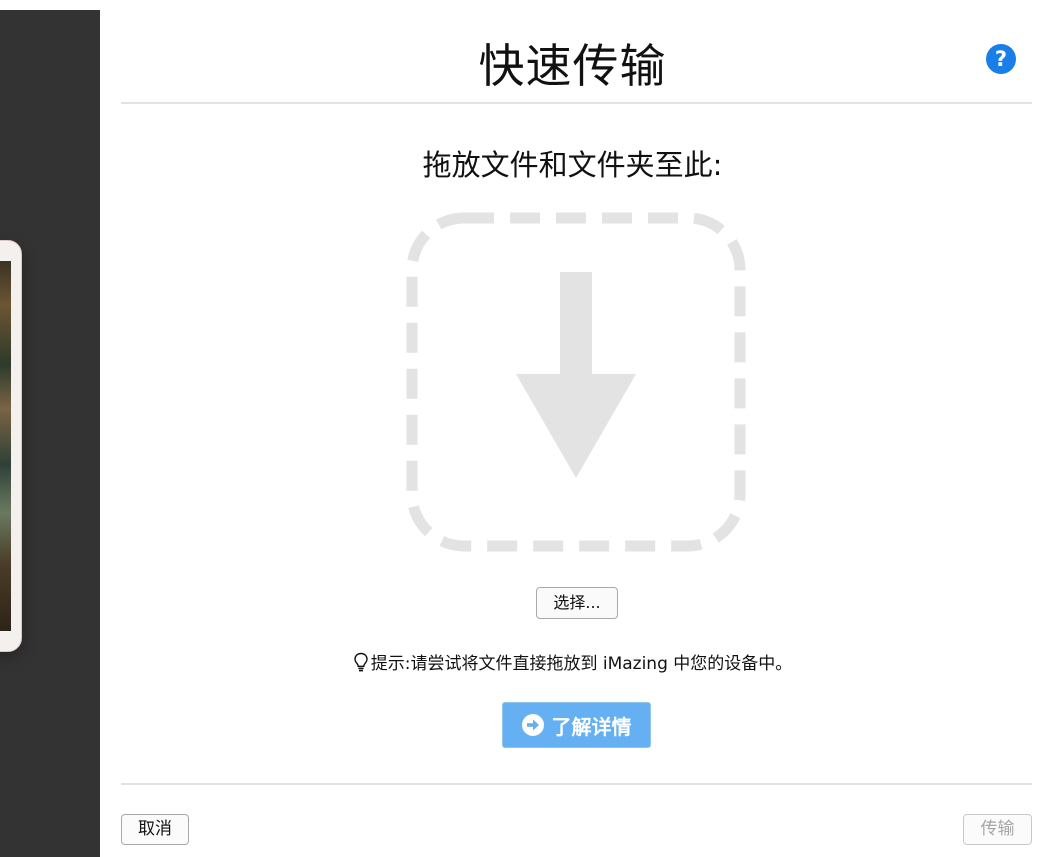 The height and width of the screenshot is (857, 1045). I want to click on learn-more-button: 了解详情, so click(576, 725).